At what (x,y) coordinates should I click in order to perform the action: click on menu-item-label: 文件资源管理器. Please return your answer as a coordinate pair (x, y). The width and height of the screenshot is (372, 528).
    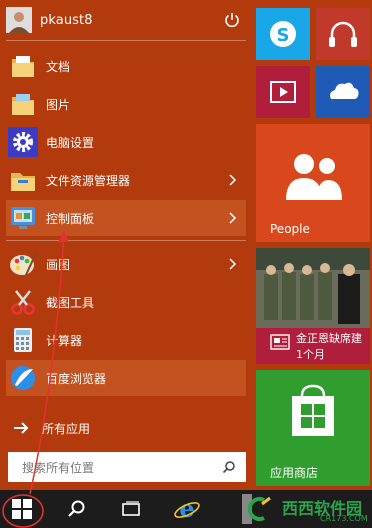
    Looking at the image, I should click on (88, 180).